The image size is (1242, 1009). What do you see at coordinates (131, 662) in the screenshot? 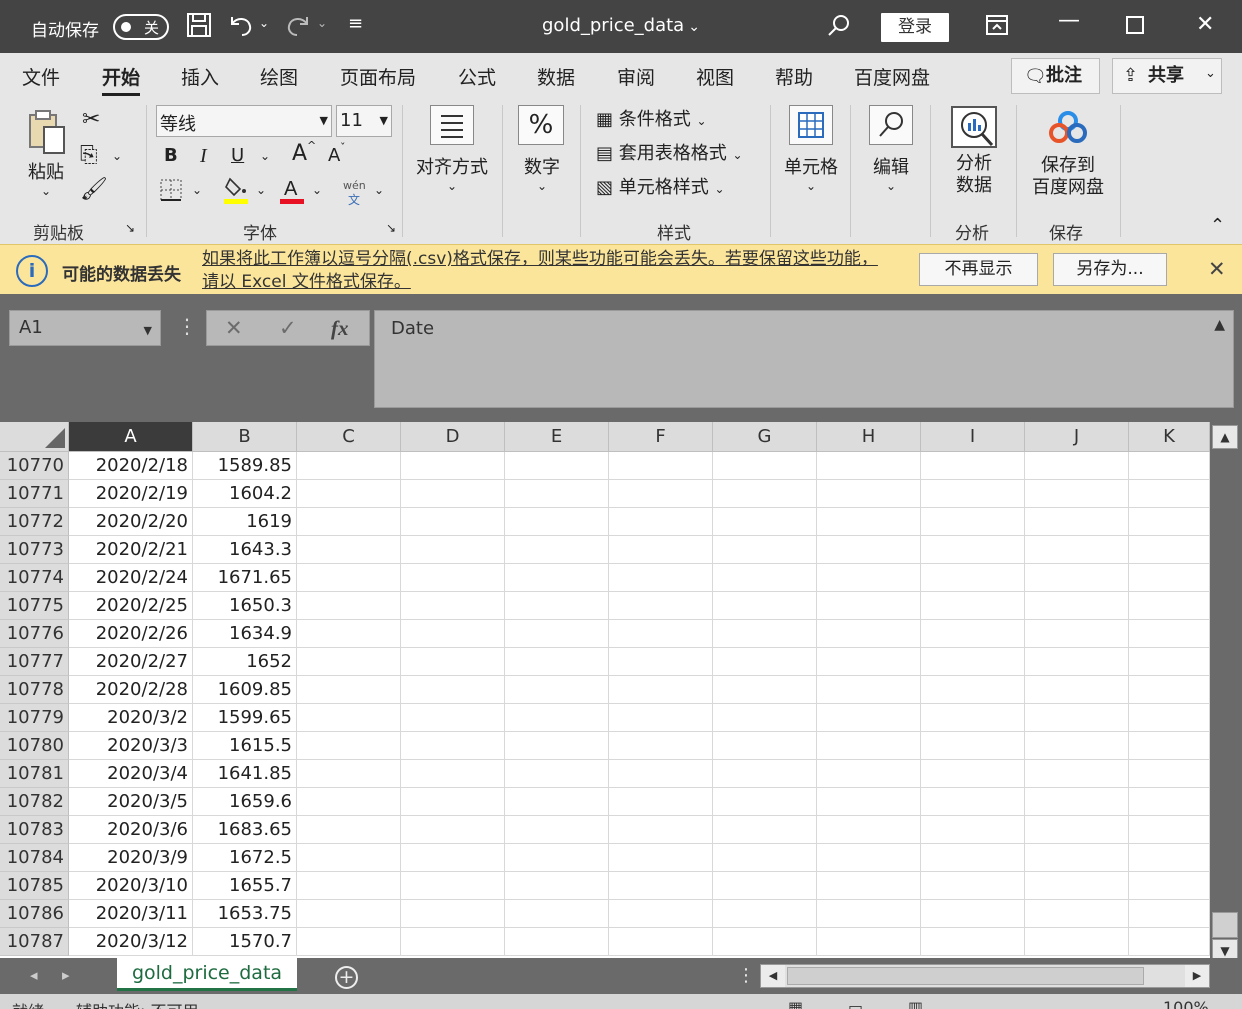
I see `cell-a: 2020/2/27` at bounding box center [131, 662].